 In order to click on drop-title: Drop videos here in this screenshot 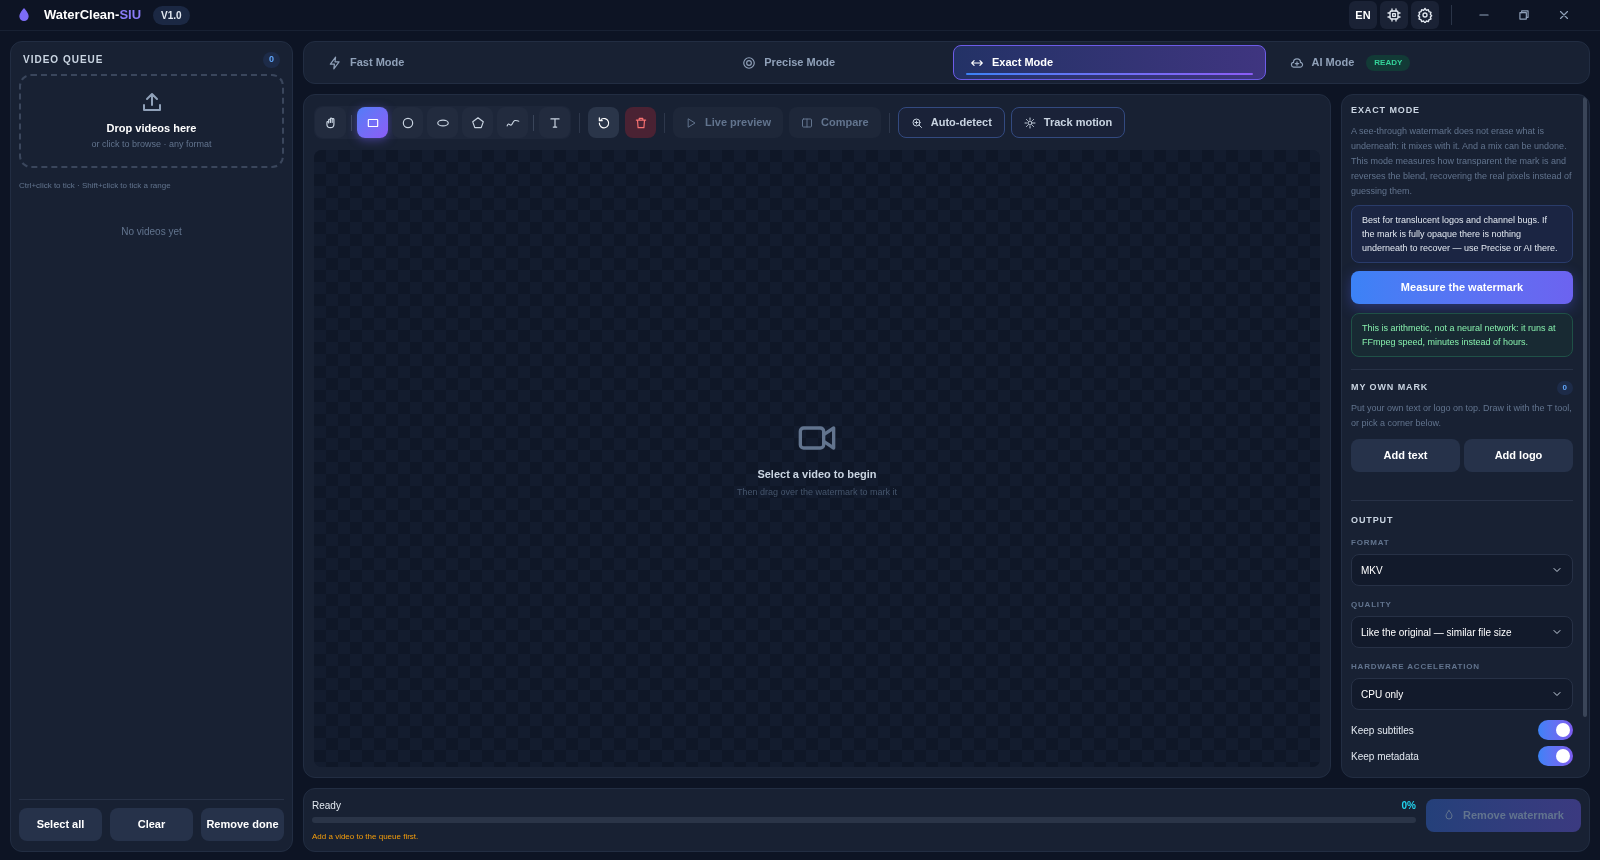, I will do `click(151, 128)`.